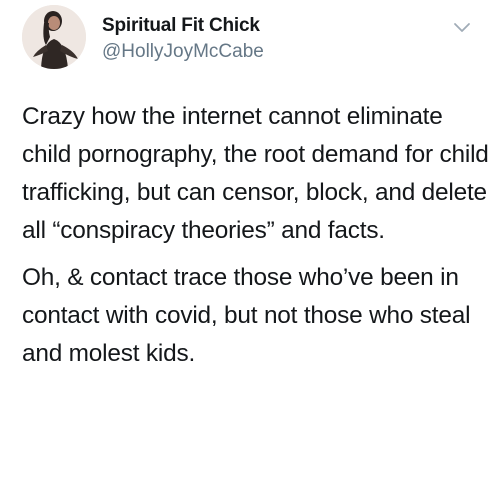 This screenshot has height=494, width=500. Describe the element at coordinates (462, 28) in the screenshot. I see `chevron-down-icon` at that location.